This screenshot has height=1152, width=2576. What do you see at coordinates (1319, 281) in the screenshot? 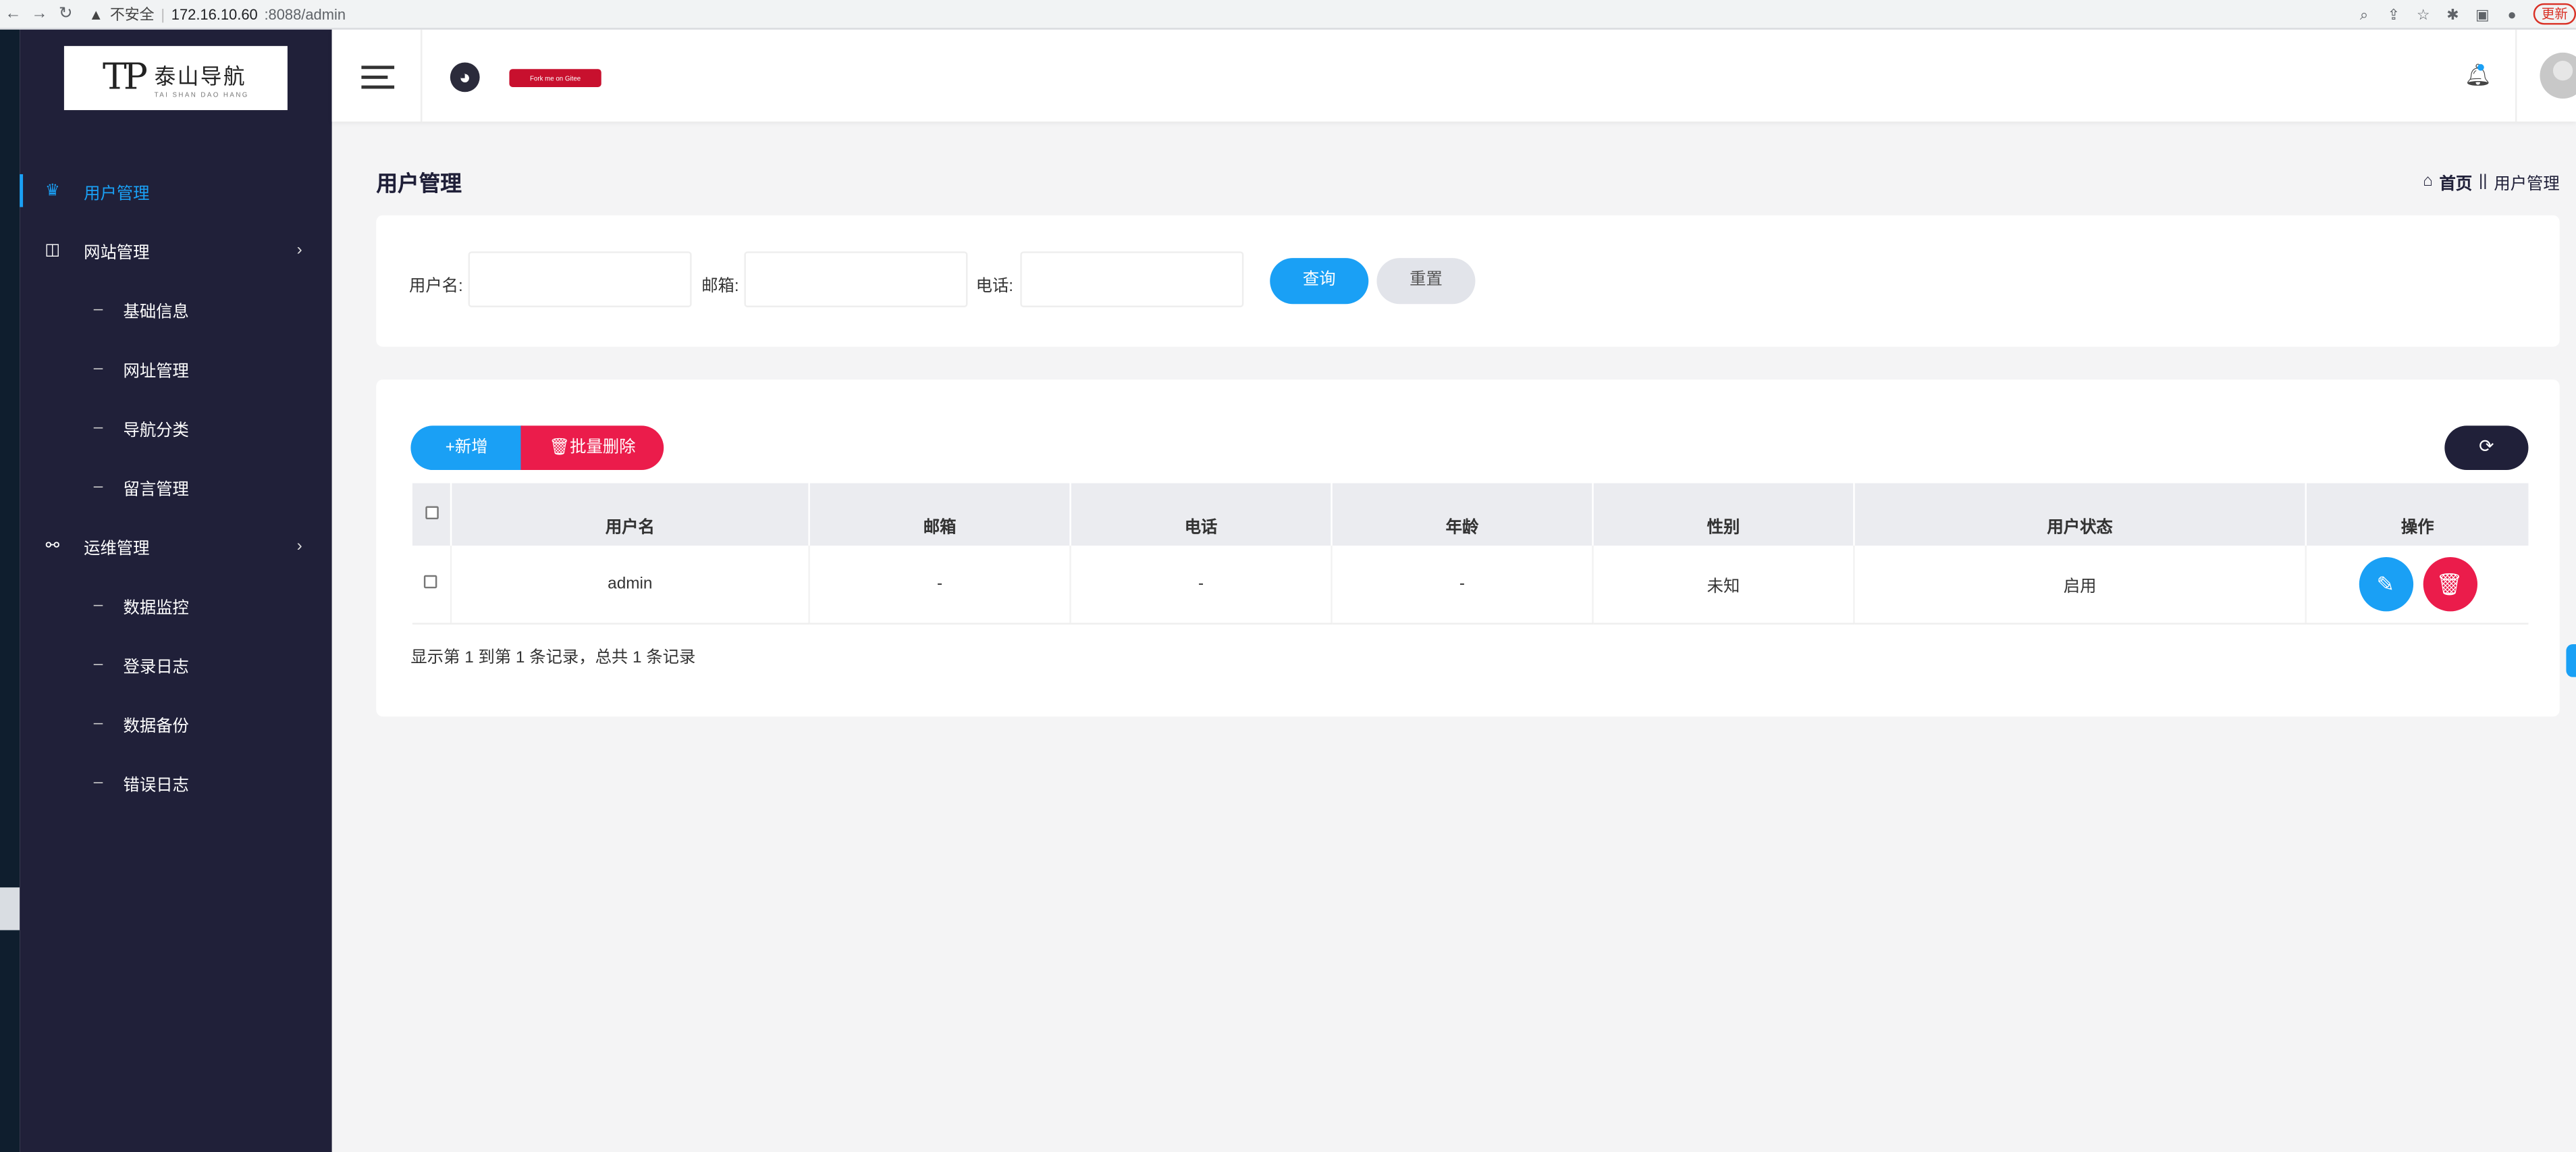
I see `query-button: 查询` at bounding box center [1319, 281].